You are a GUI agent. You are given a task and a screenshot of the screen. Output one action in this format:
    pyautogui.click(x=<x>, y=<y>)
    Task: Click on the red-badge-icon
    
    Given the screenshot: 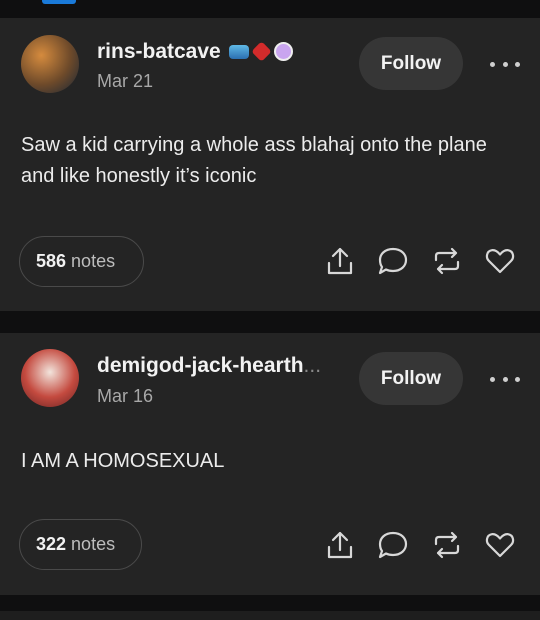 What is the action you would take?
    pyautogui.click(x=261, y=51)
    